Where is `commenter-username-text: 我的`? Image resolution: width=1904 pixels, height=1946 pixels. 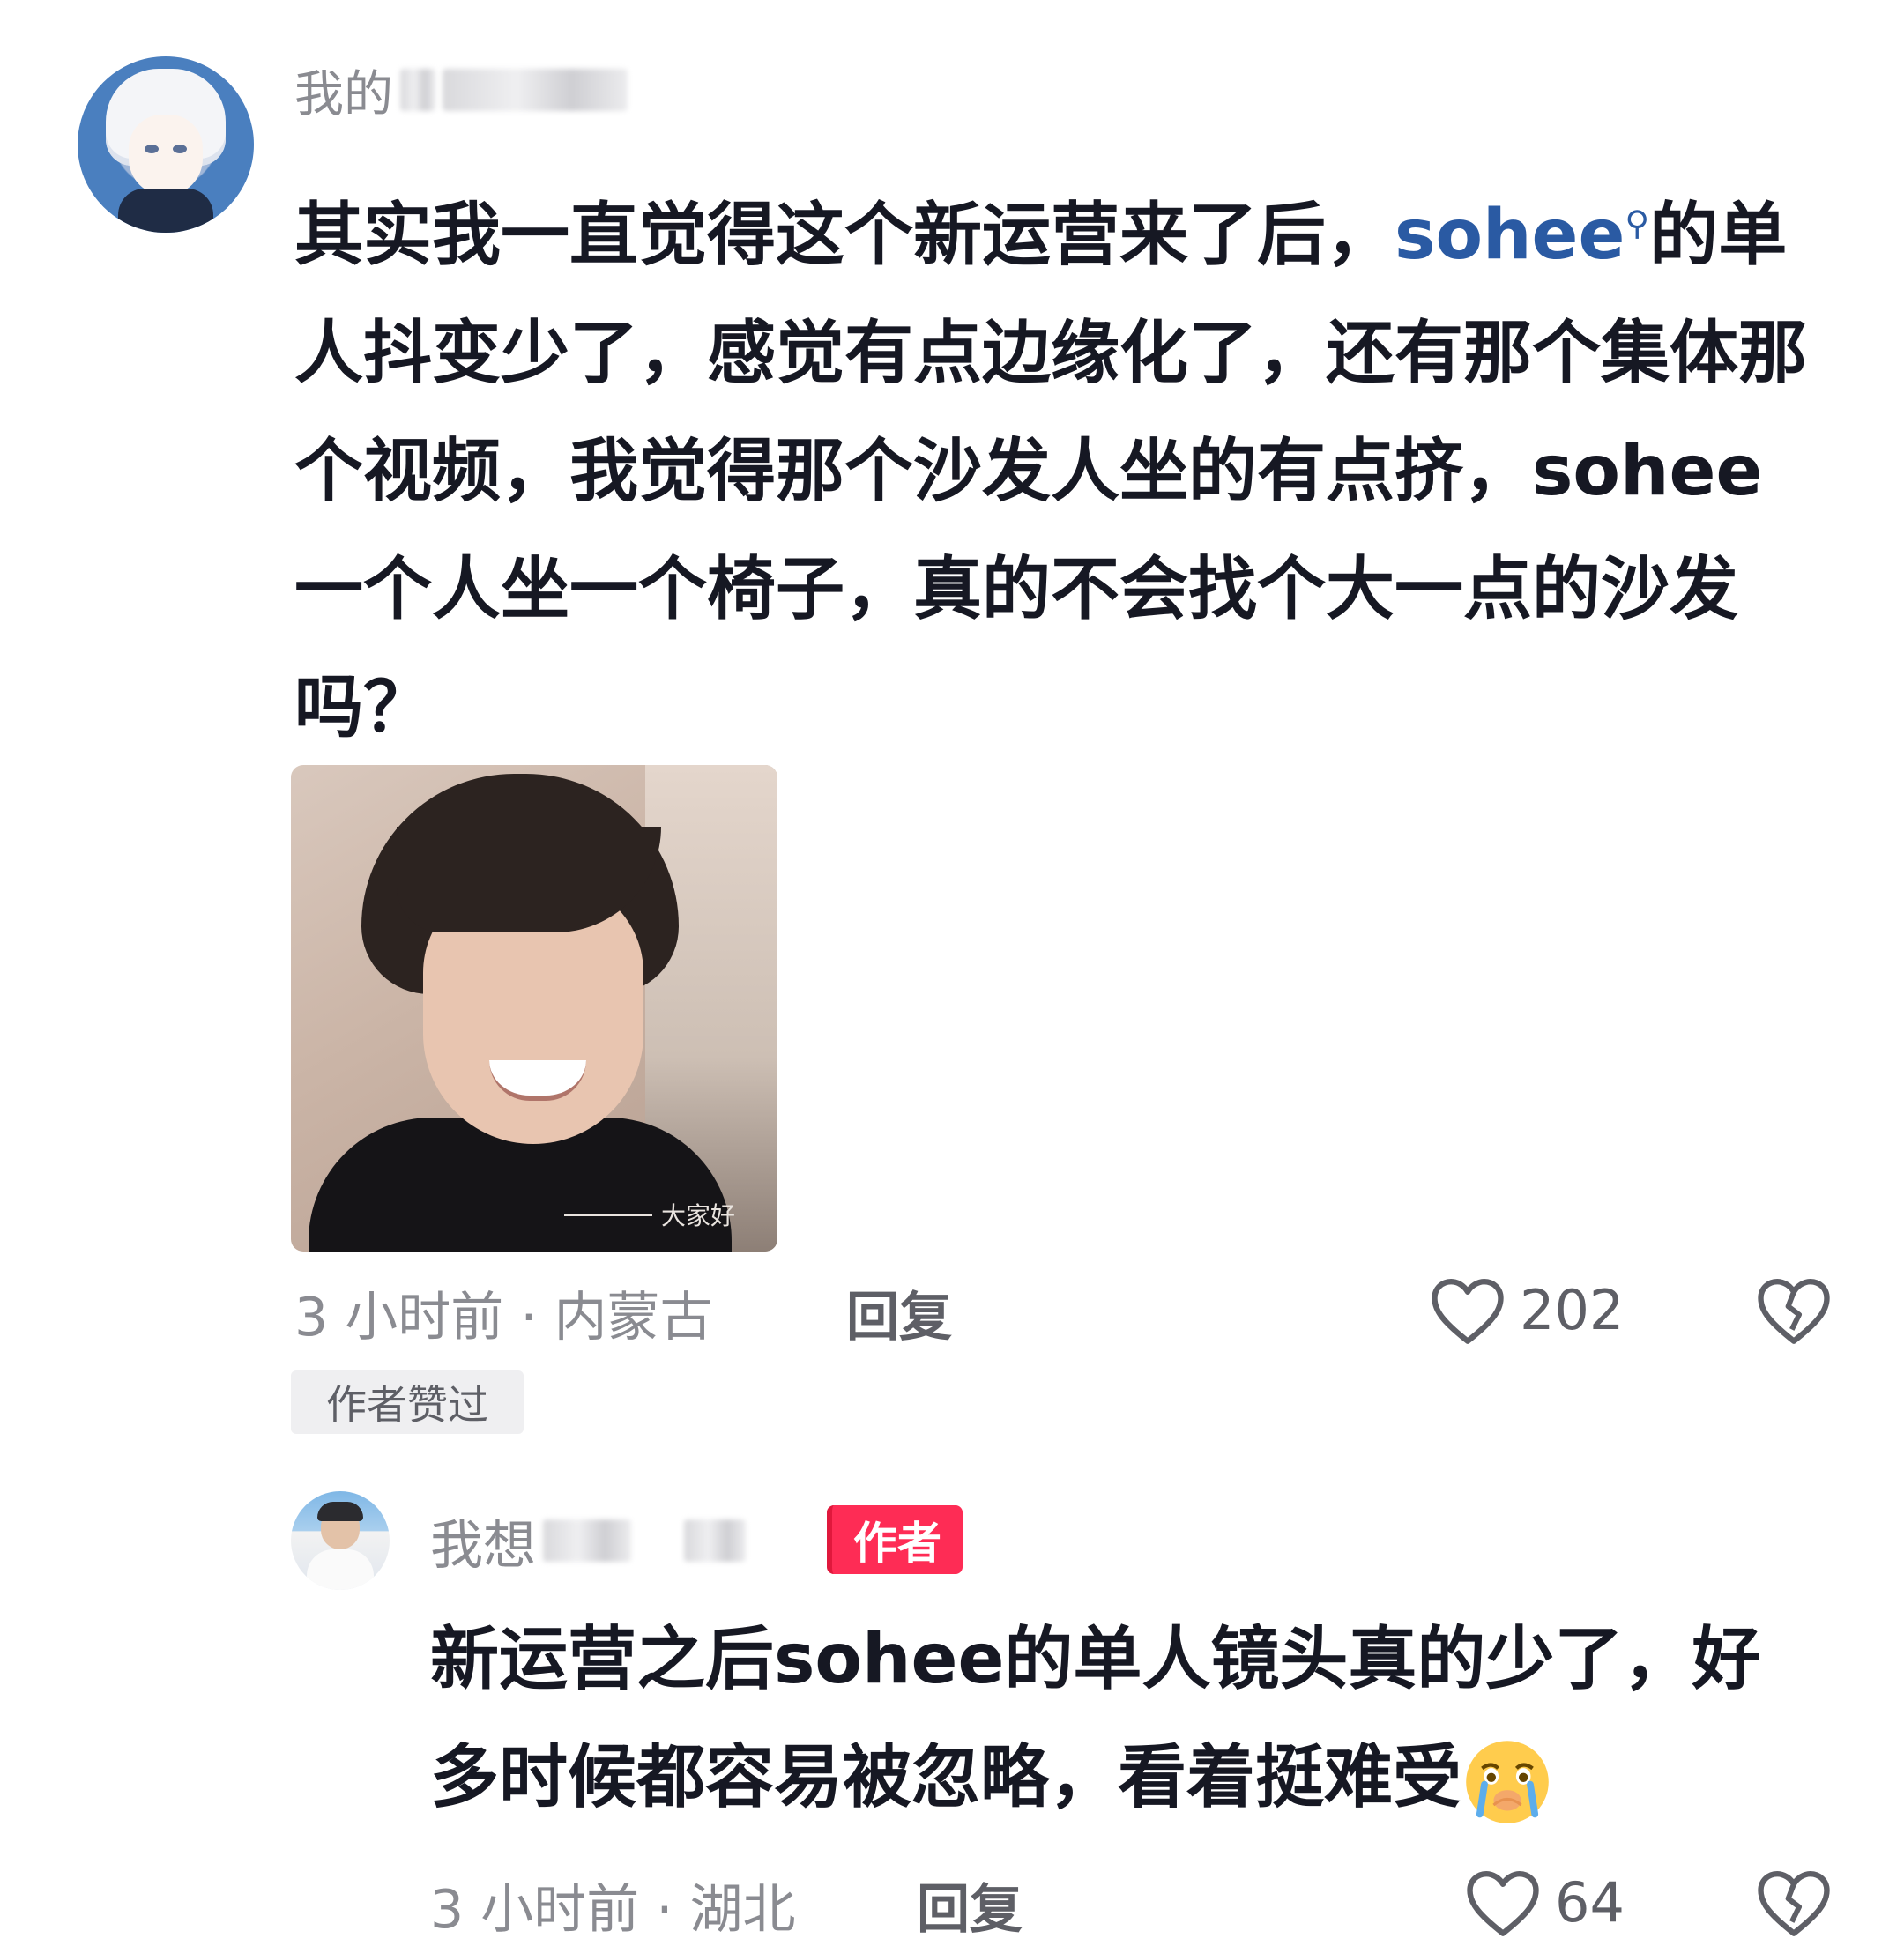
commenter-username-text: 我的 is located at coordinates (343, 94).